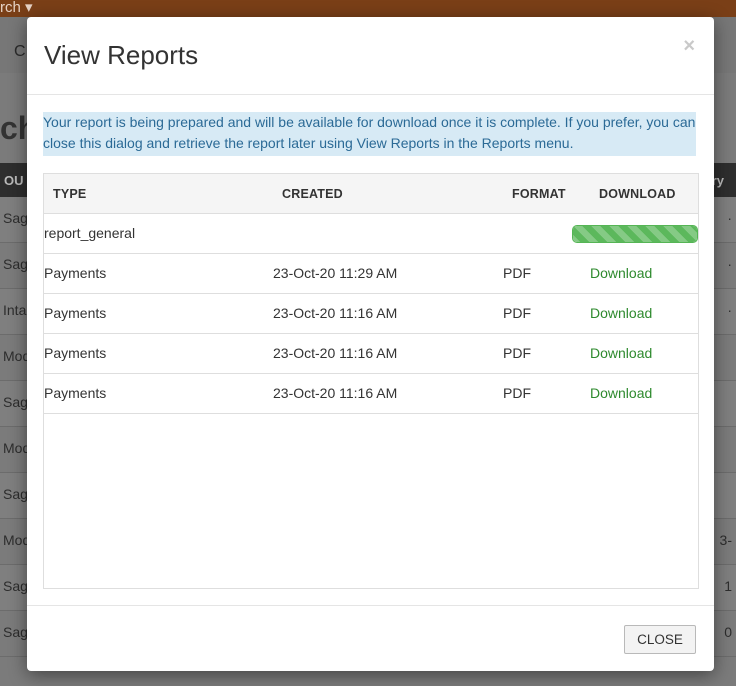 This screenshot has width=736, height=686. Describe the element at coordinates (14, 180) in the screenshot. I see `background-col-ou: OU` at that location.